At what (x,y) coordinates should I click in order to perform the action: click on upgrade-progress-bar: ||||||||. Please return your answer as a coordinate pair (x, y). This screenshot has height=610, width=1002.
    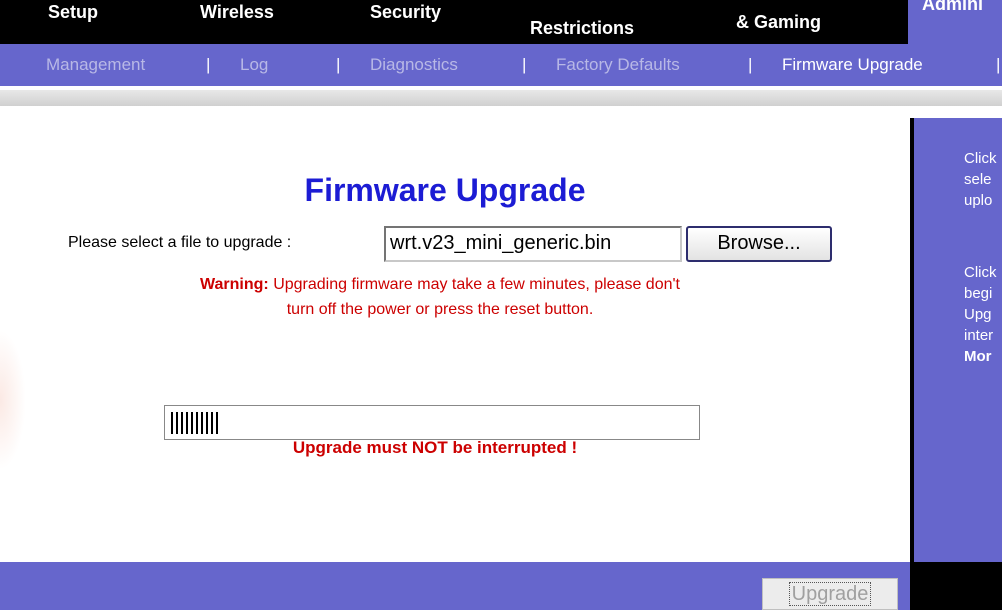
    Looking at the image, I should click on (432, 422).